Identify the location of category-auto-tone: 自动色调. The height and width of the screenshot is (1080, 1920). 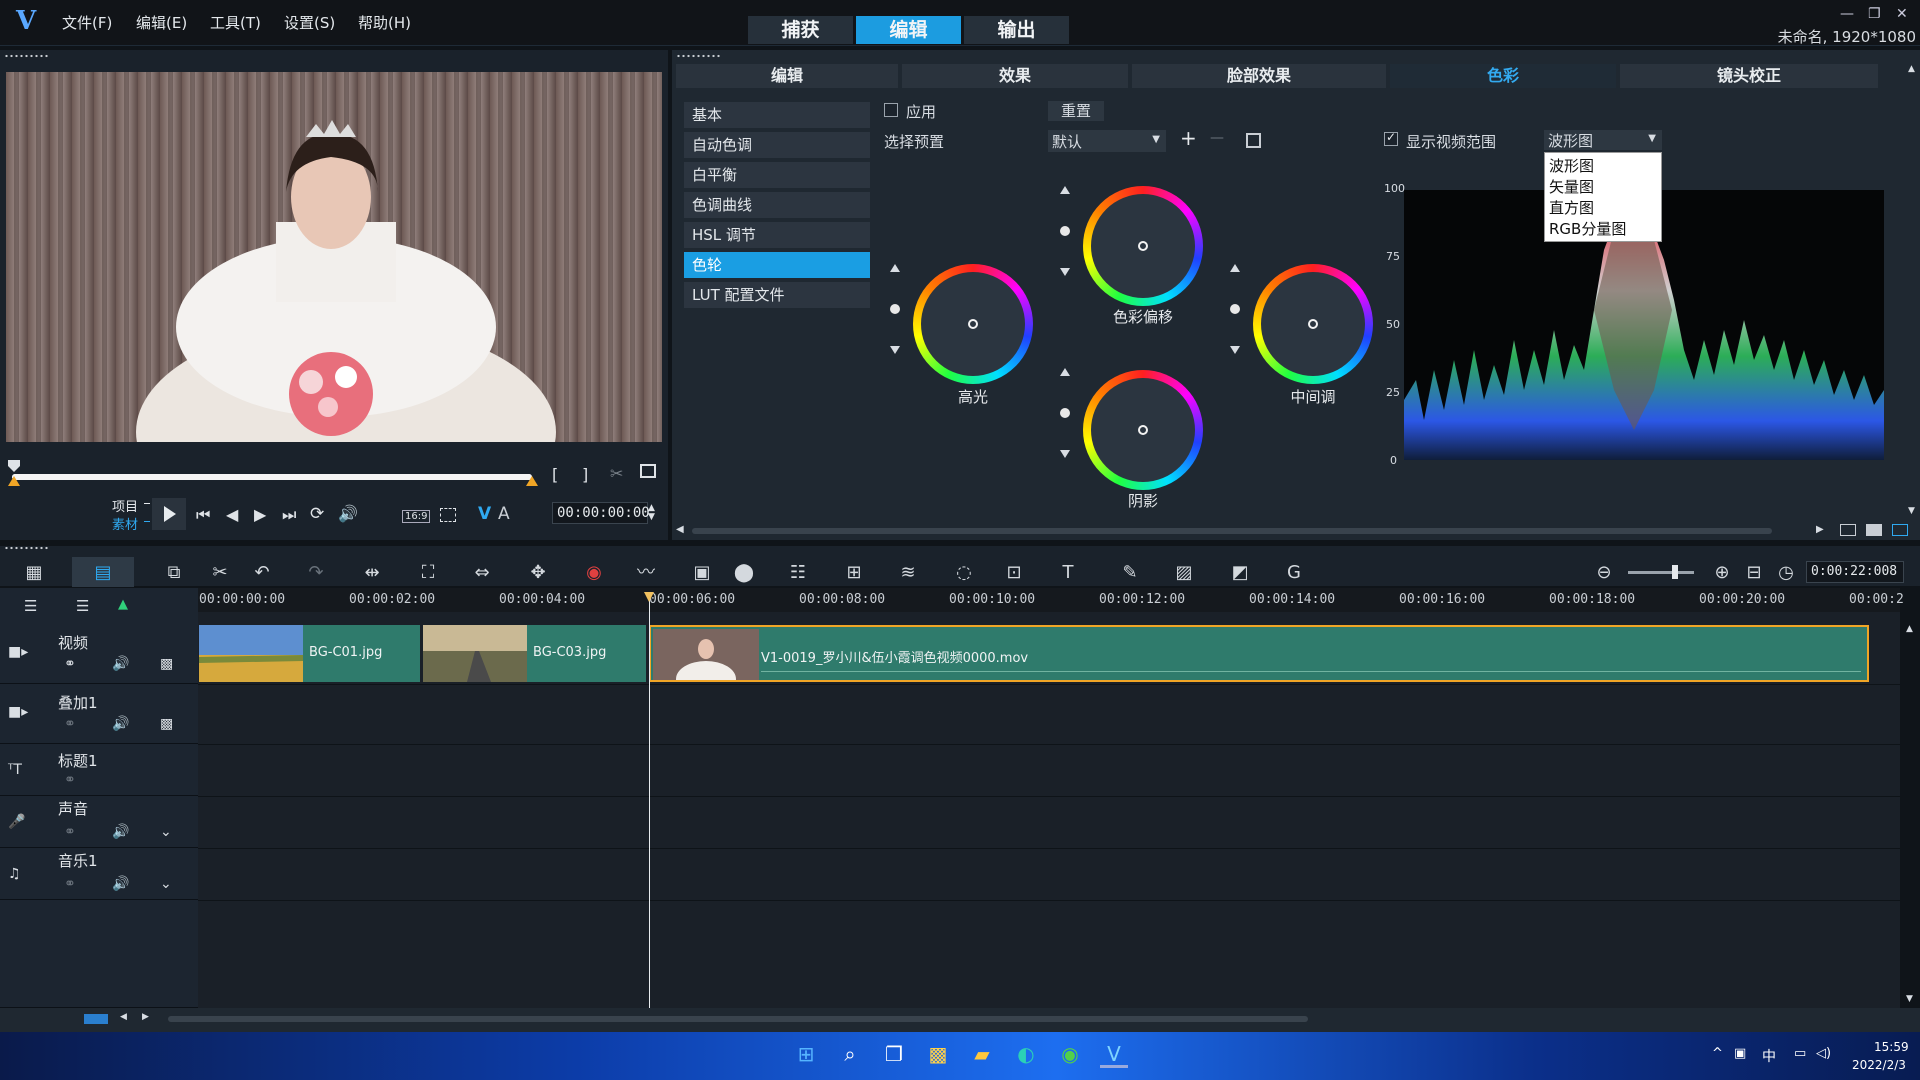
(777, 145).